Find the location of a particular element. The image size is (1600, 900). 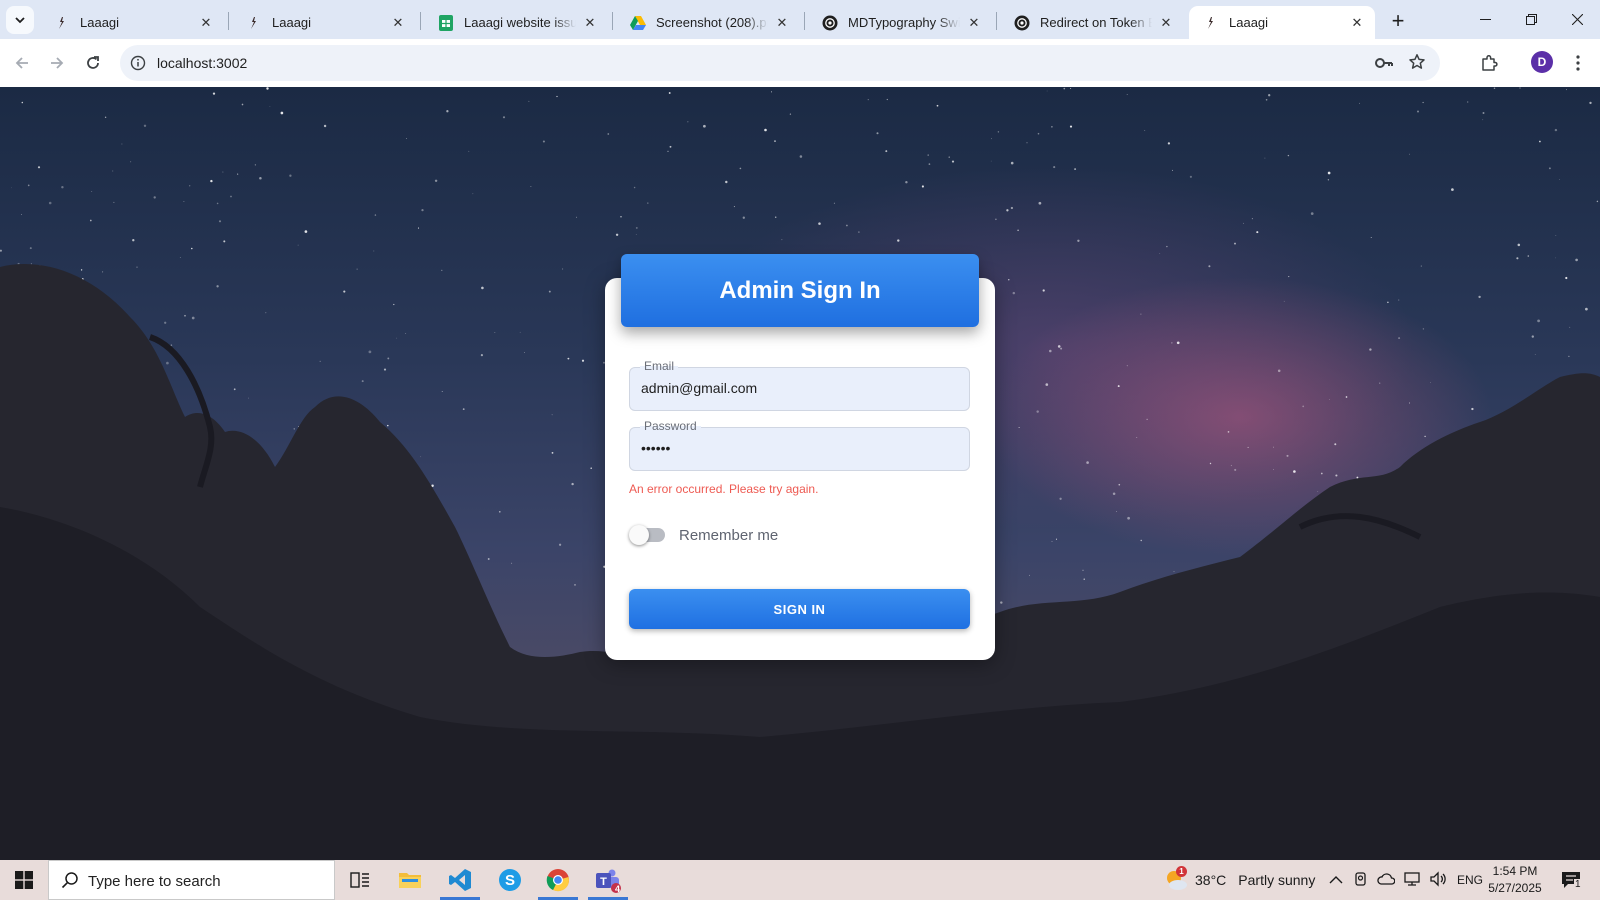

back-button is located at coordinates (22, 63).